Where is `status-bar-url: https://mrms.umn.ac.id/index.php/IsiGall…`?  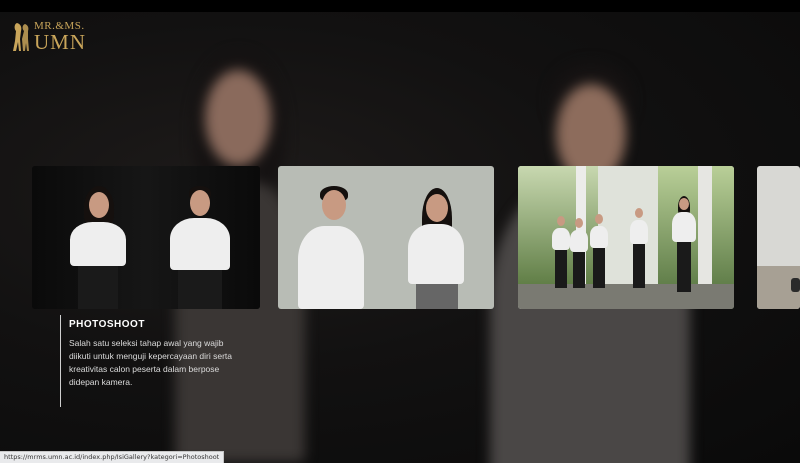
status-bar-url: https://mrms.umn.ac.id/index.php/IsiGall… is located at coordinates (112, 457).